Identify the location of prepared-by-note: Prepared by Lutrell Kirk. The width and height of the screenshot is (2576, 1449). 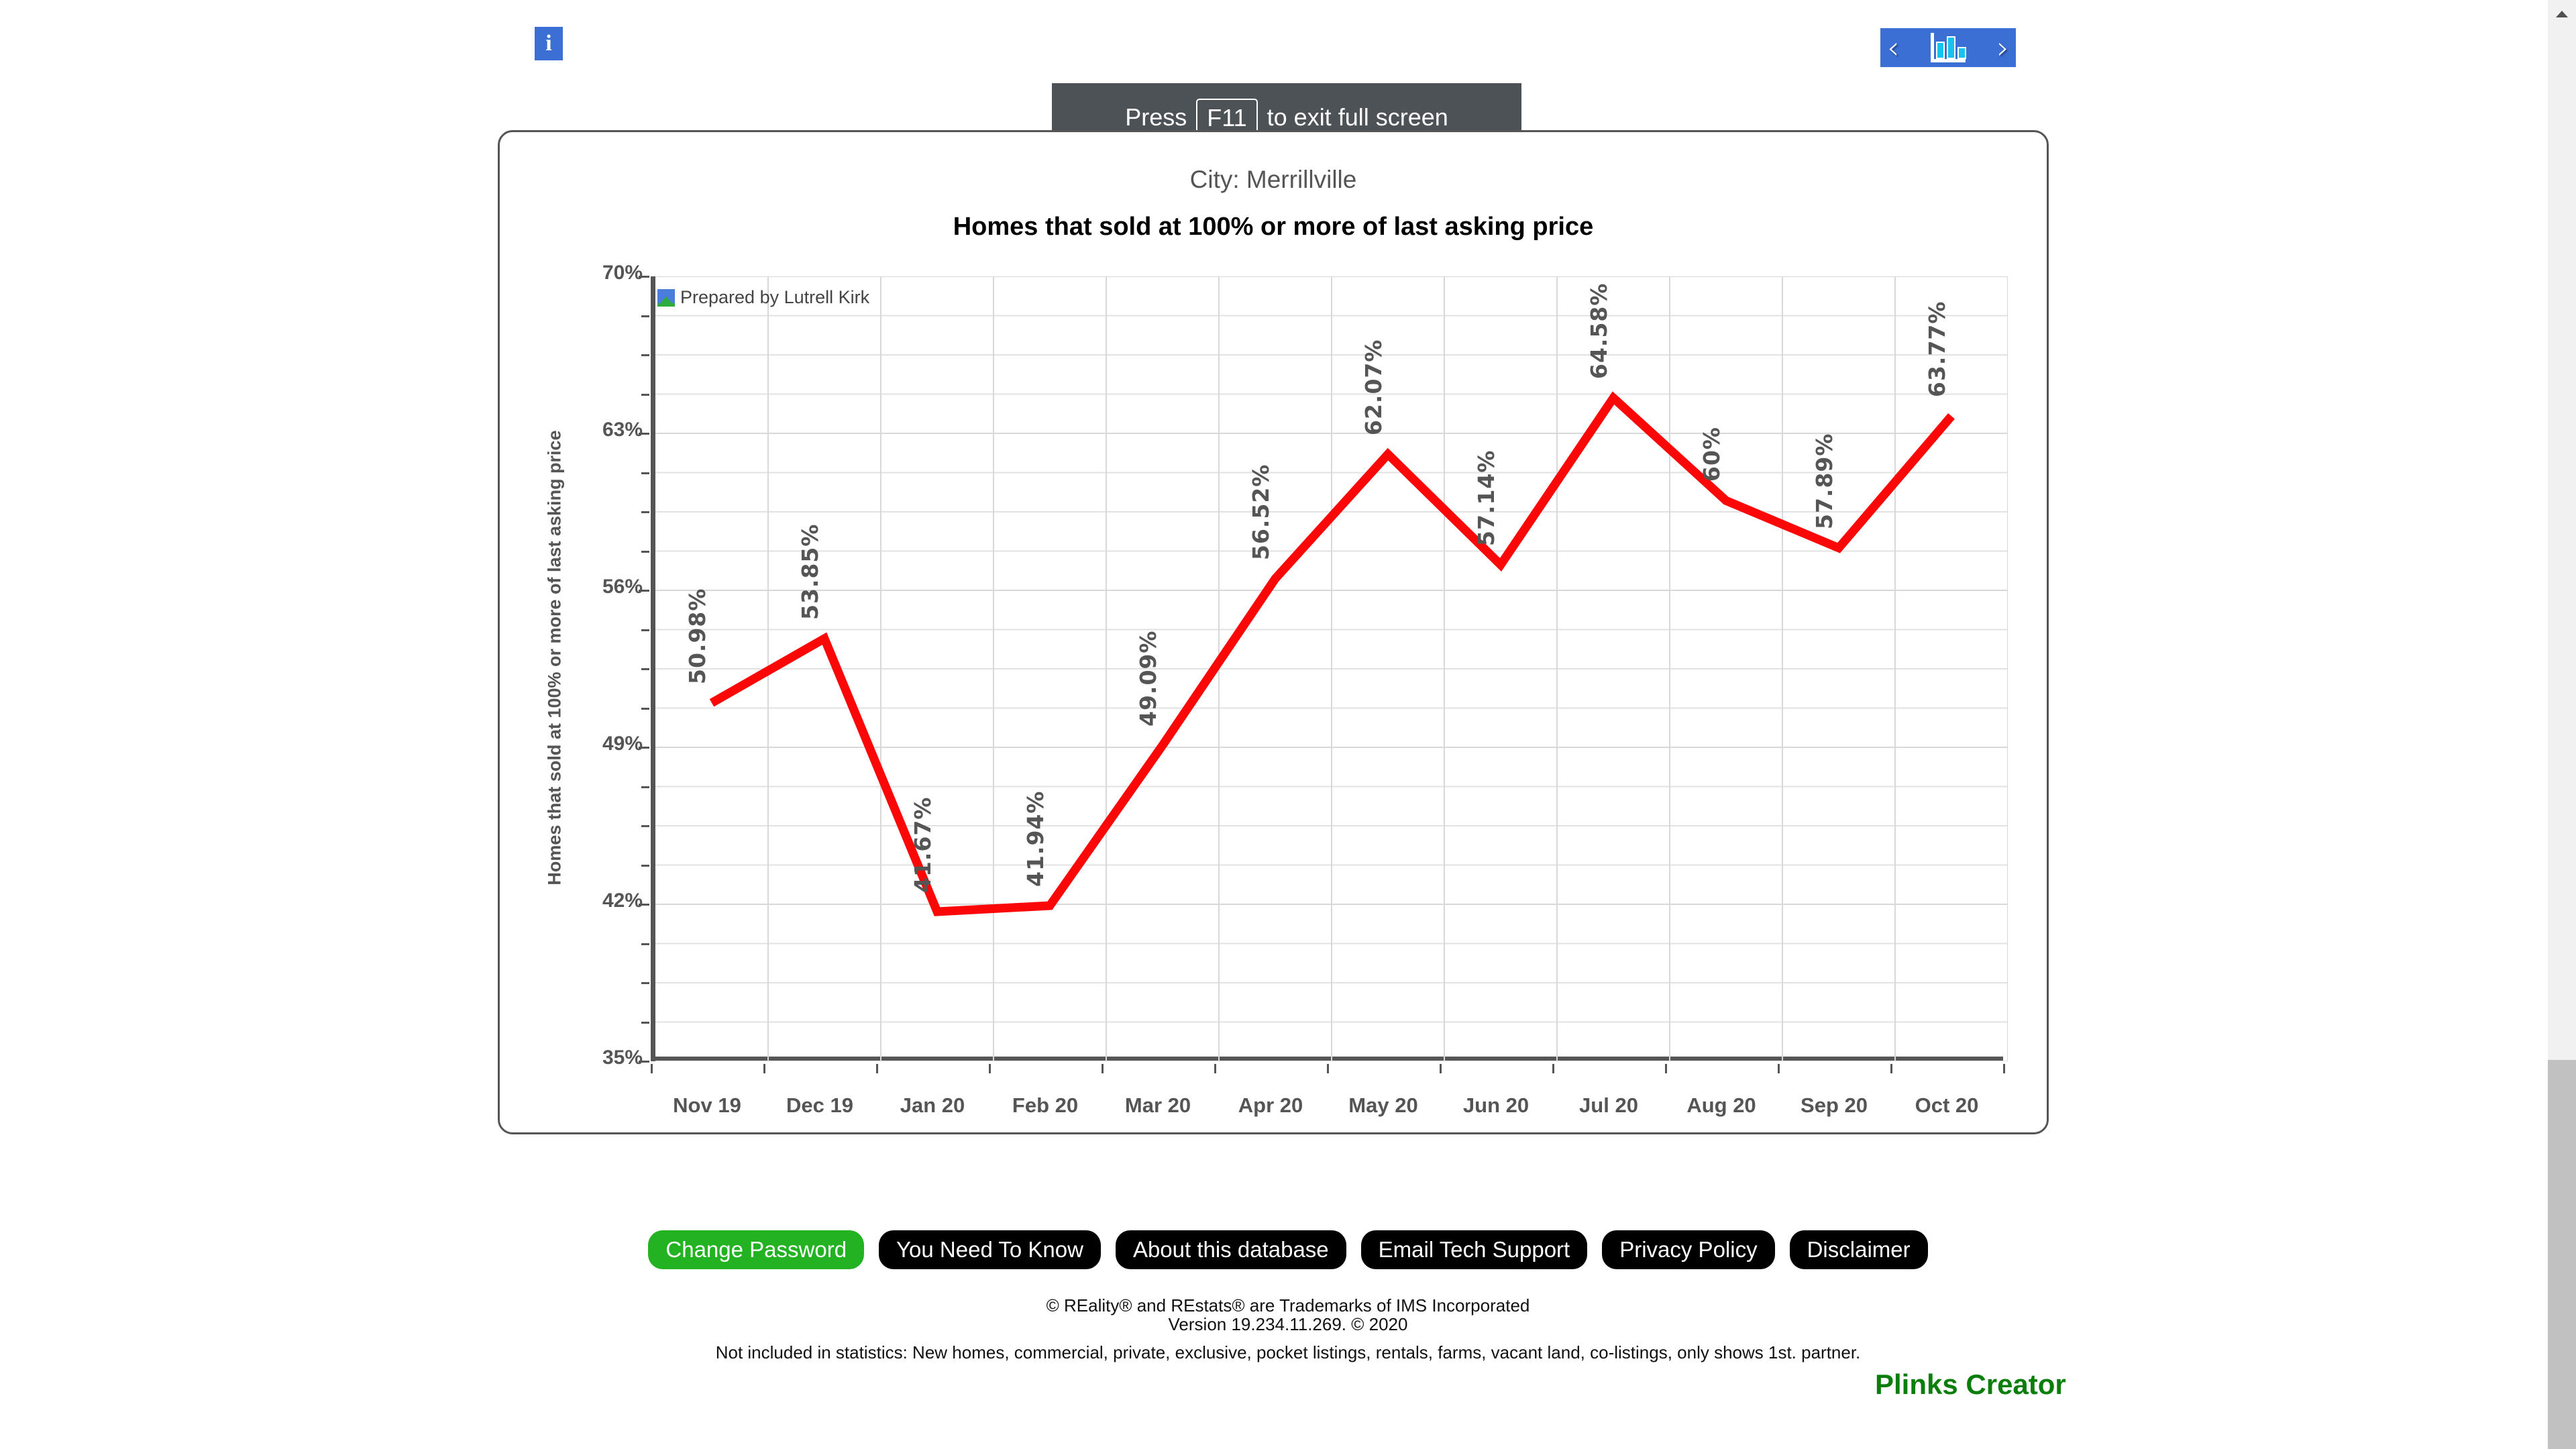
(763, 297).